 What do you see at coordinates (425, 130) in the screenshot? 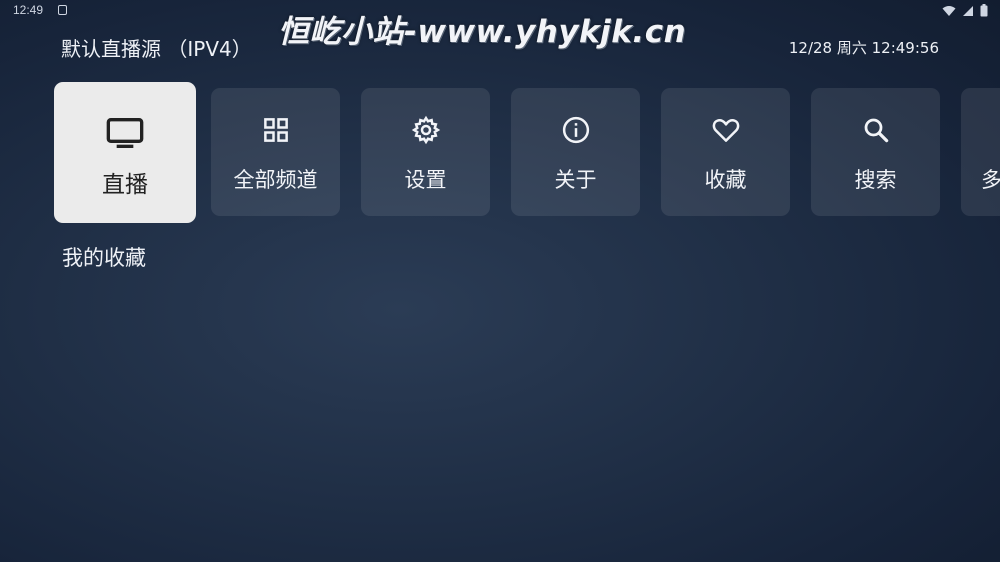
I see `gear-icon` at bounding box center [425, 130].